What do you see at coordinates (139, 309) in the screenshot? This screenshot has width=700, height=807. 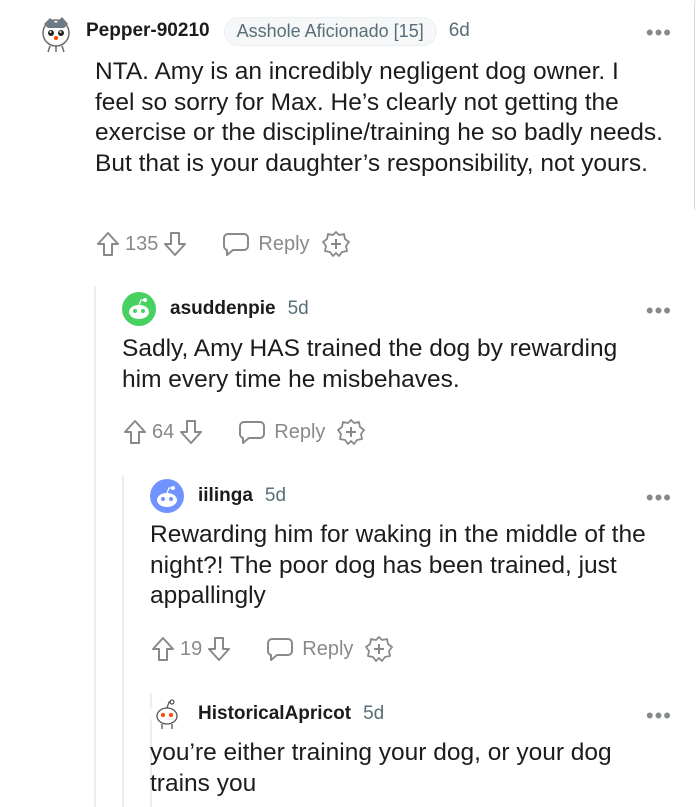 I see `snoo-green-icon` at bounding box center [139, 309].